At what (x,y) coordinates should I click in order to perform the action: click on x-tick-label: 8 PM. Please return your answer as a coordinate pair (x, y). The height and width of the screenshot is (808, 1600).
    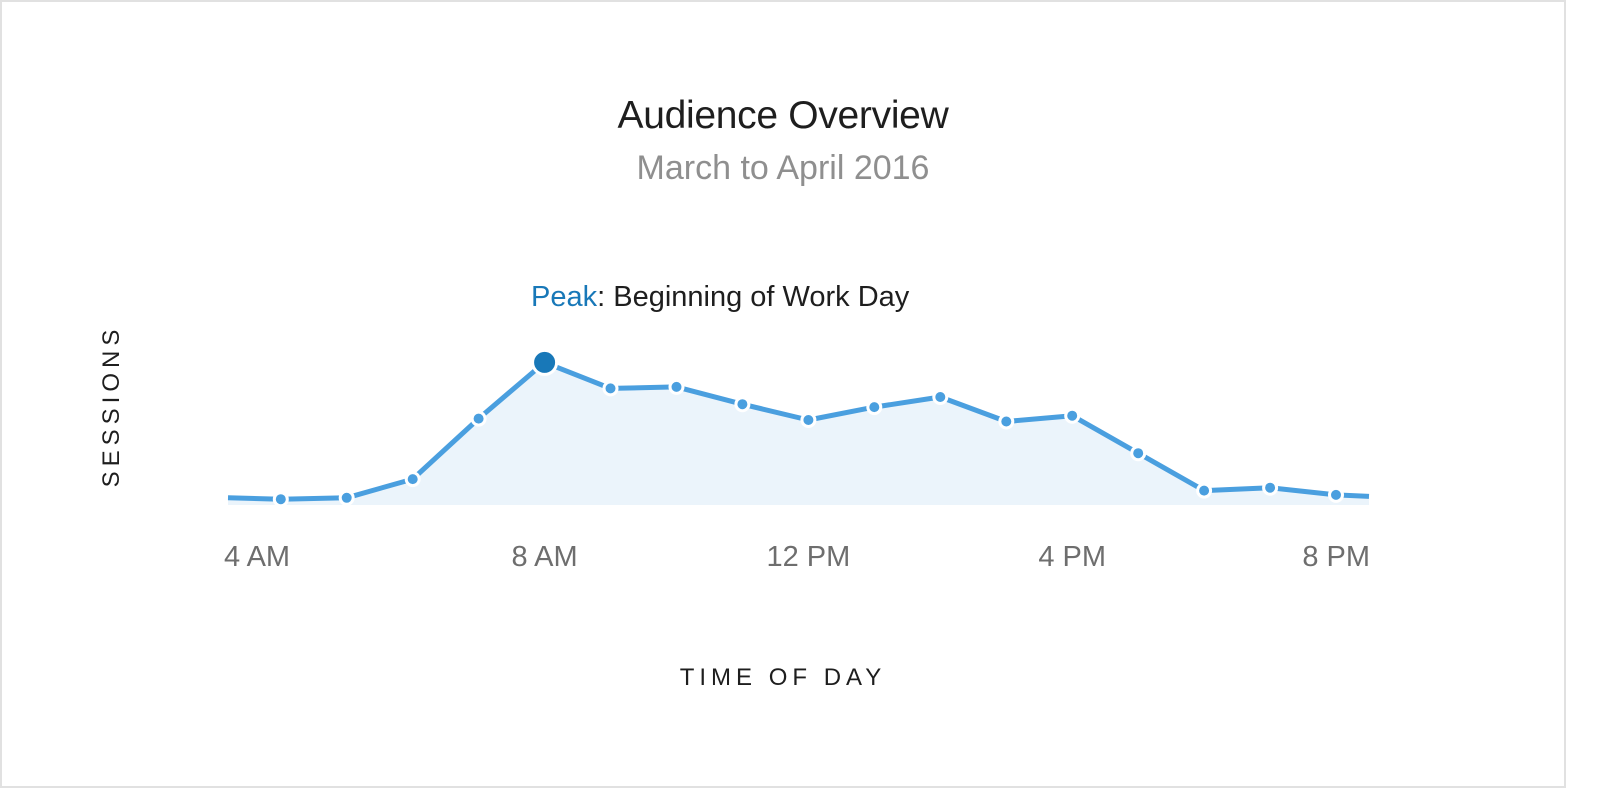
    Looking at the image, I should click on (1336, 557).